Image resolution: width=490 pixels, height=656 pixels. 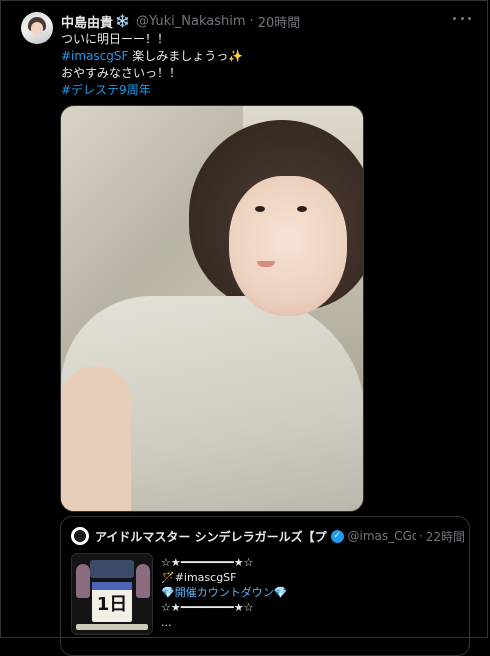 I want to click on quoted-avatar, so click(x=80, y=536).